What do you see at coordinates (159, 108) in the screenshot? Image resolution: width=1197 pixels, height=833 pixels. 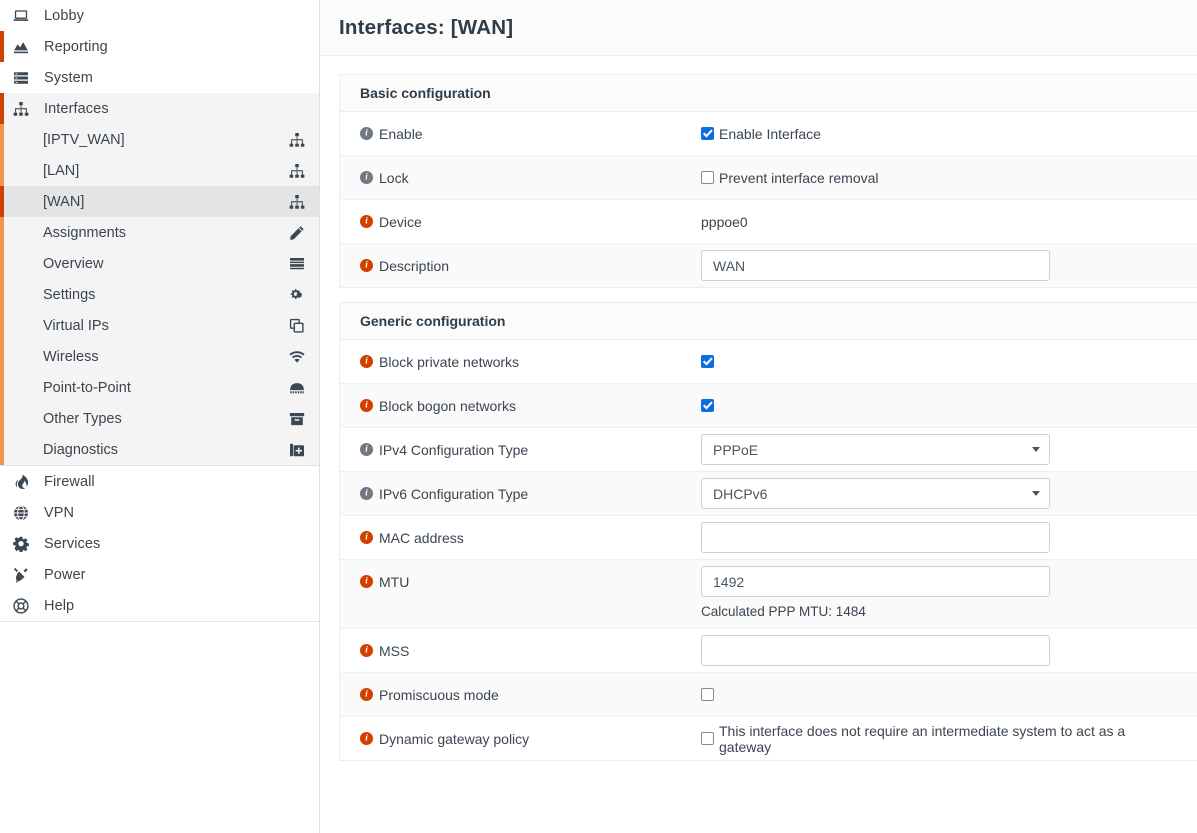 I see `sidebar-item-interfaces: Interfaces` at bounding box center [159, 108].